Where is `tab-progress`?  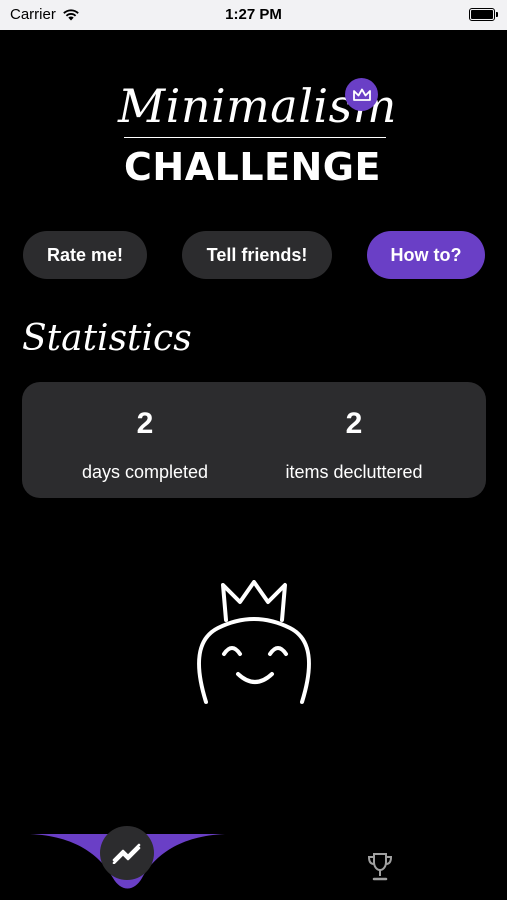 tab-progress is located at coordinates (127, 853).